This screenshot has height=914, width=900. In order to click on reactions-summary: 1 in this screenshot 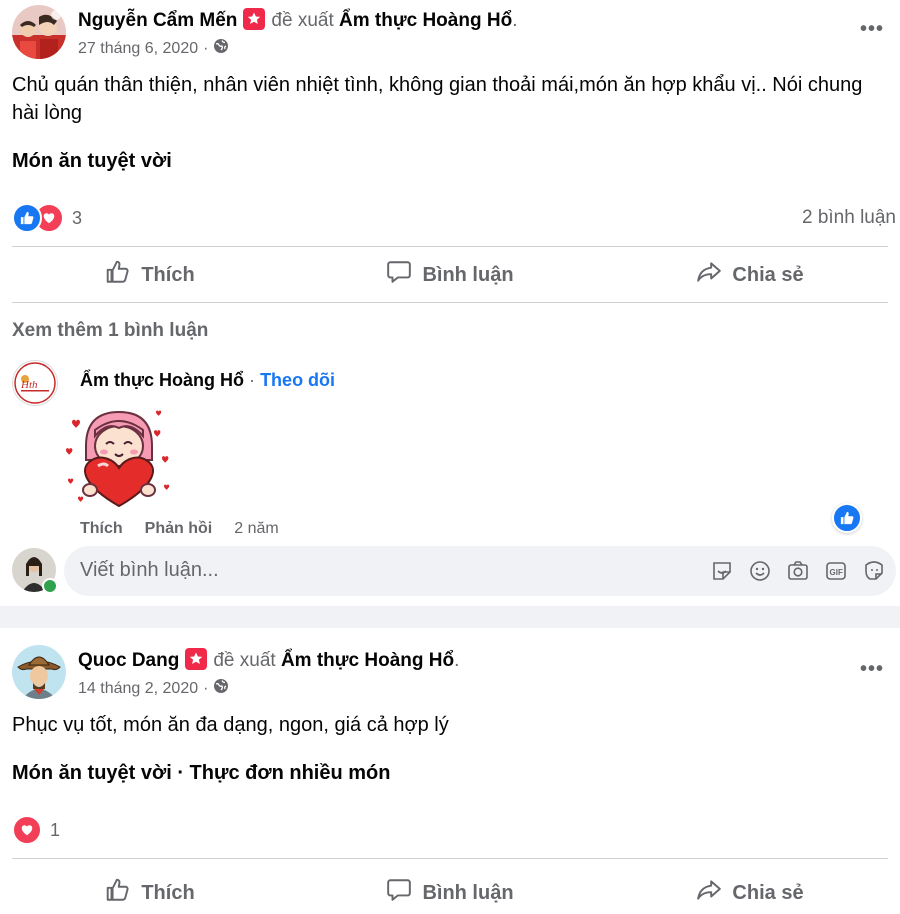, I will do `click(36, 830)`.